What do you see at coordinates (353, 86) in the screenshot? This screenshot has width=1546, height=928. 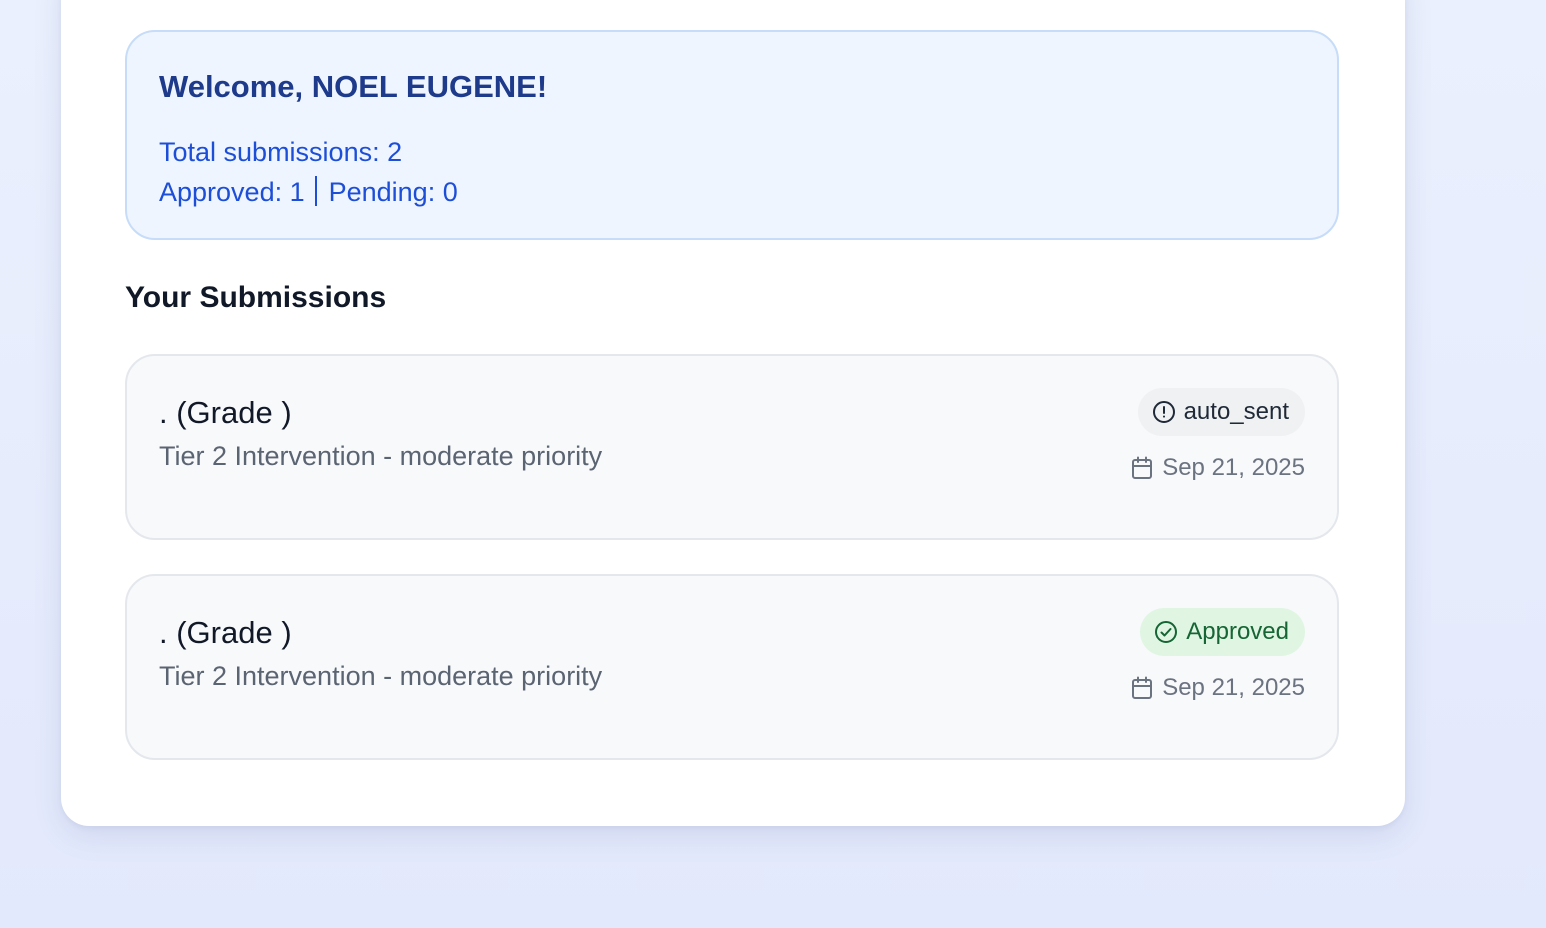 I see `welcome-heading: Welcome, NOEL EUGENE!` at bounding box center [353, 86].